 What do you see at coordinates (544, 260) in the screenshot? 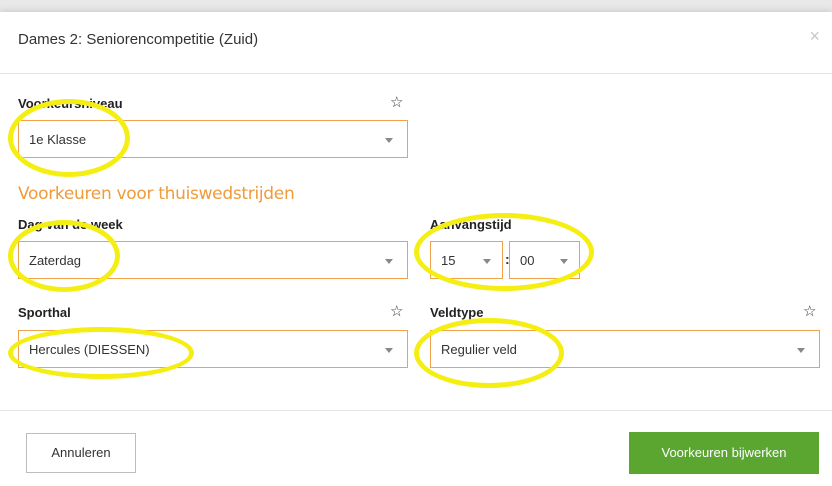
I see `aanvang-minute-select: 00` at bounding box center [544, 260].